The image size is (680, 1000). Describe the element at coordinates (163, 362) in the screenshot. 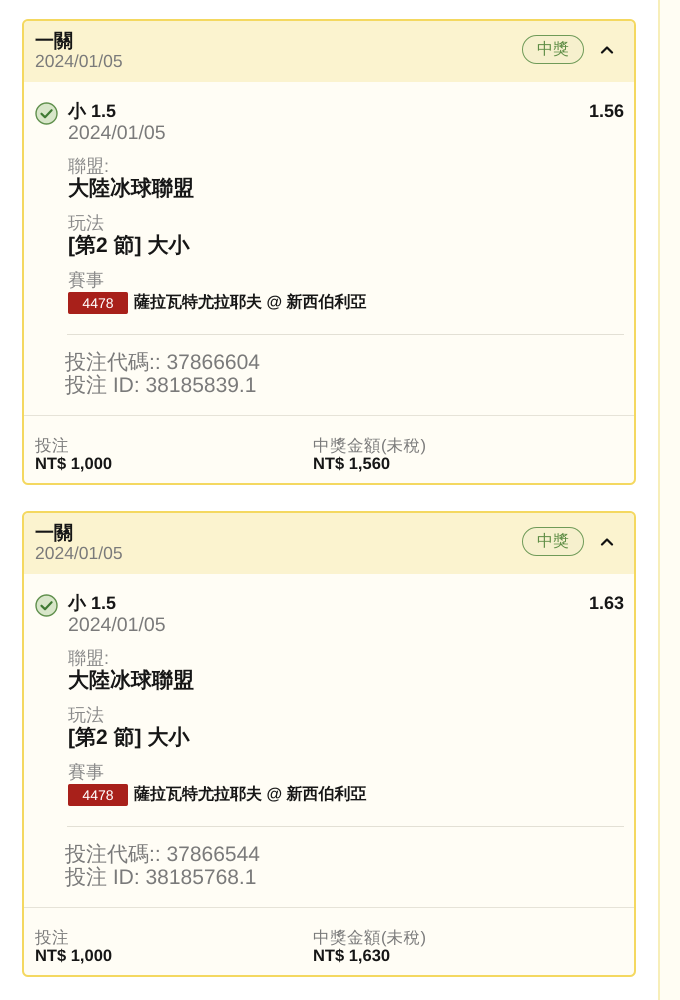

I see `bet-code: 投注代碼:: 37866604` at that location.